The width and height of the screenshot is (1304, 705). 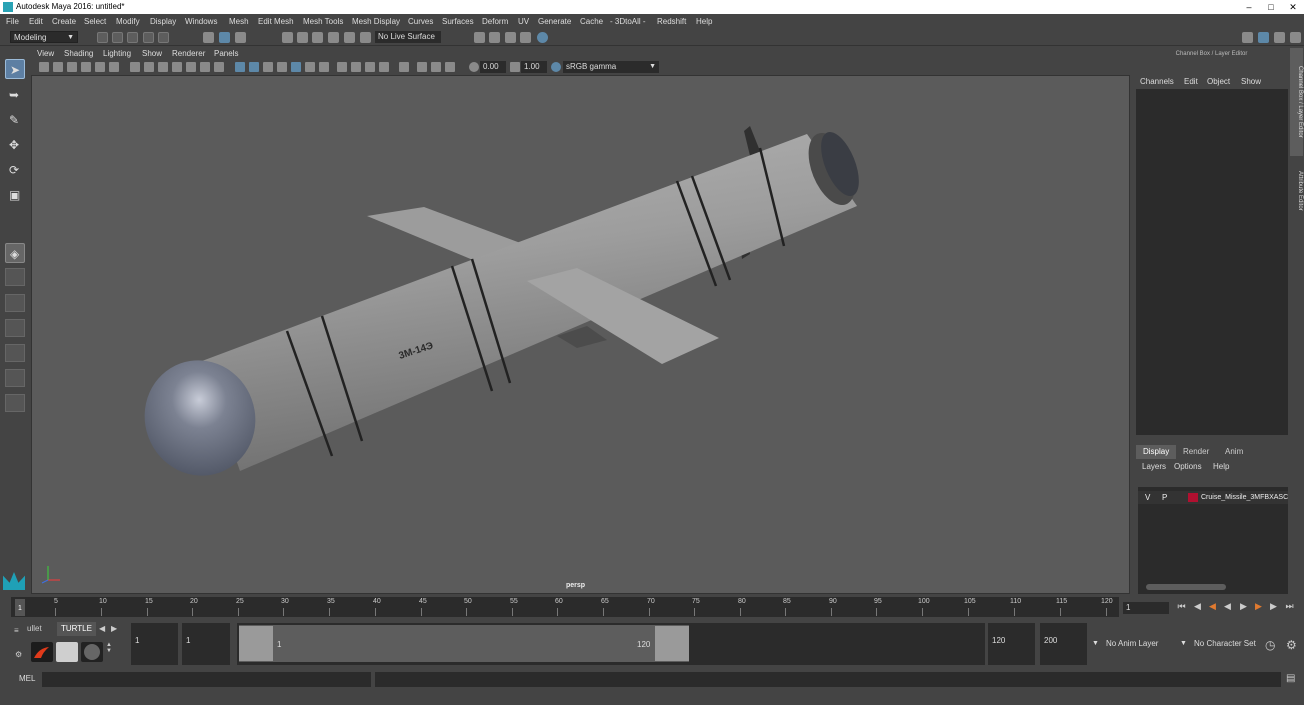 I want to click on camera-select-icon, so click(x=44, y=67).